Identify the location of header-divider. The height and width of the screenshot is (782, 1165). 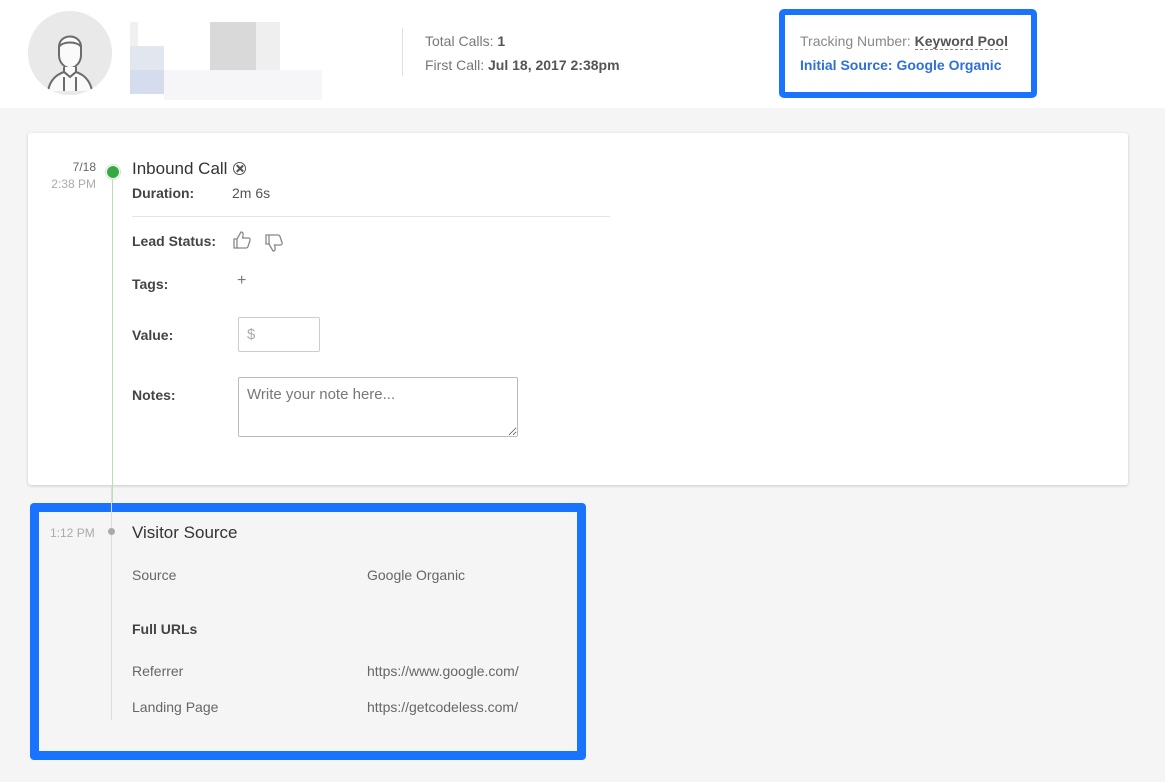
(402, 52).